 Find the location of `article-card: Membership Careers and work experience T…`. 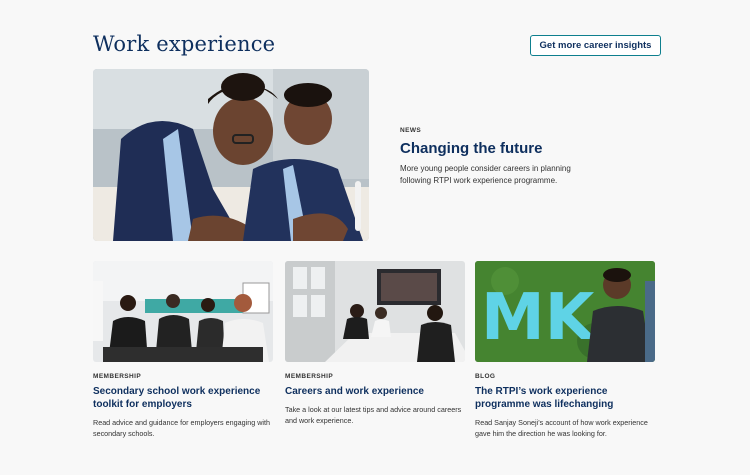

article-card: Membership Careers and work experience T… is located at coordinates (375, 343).